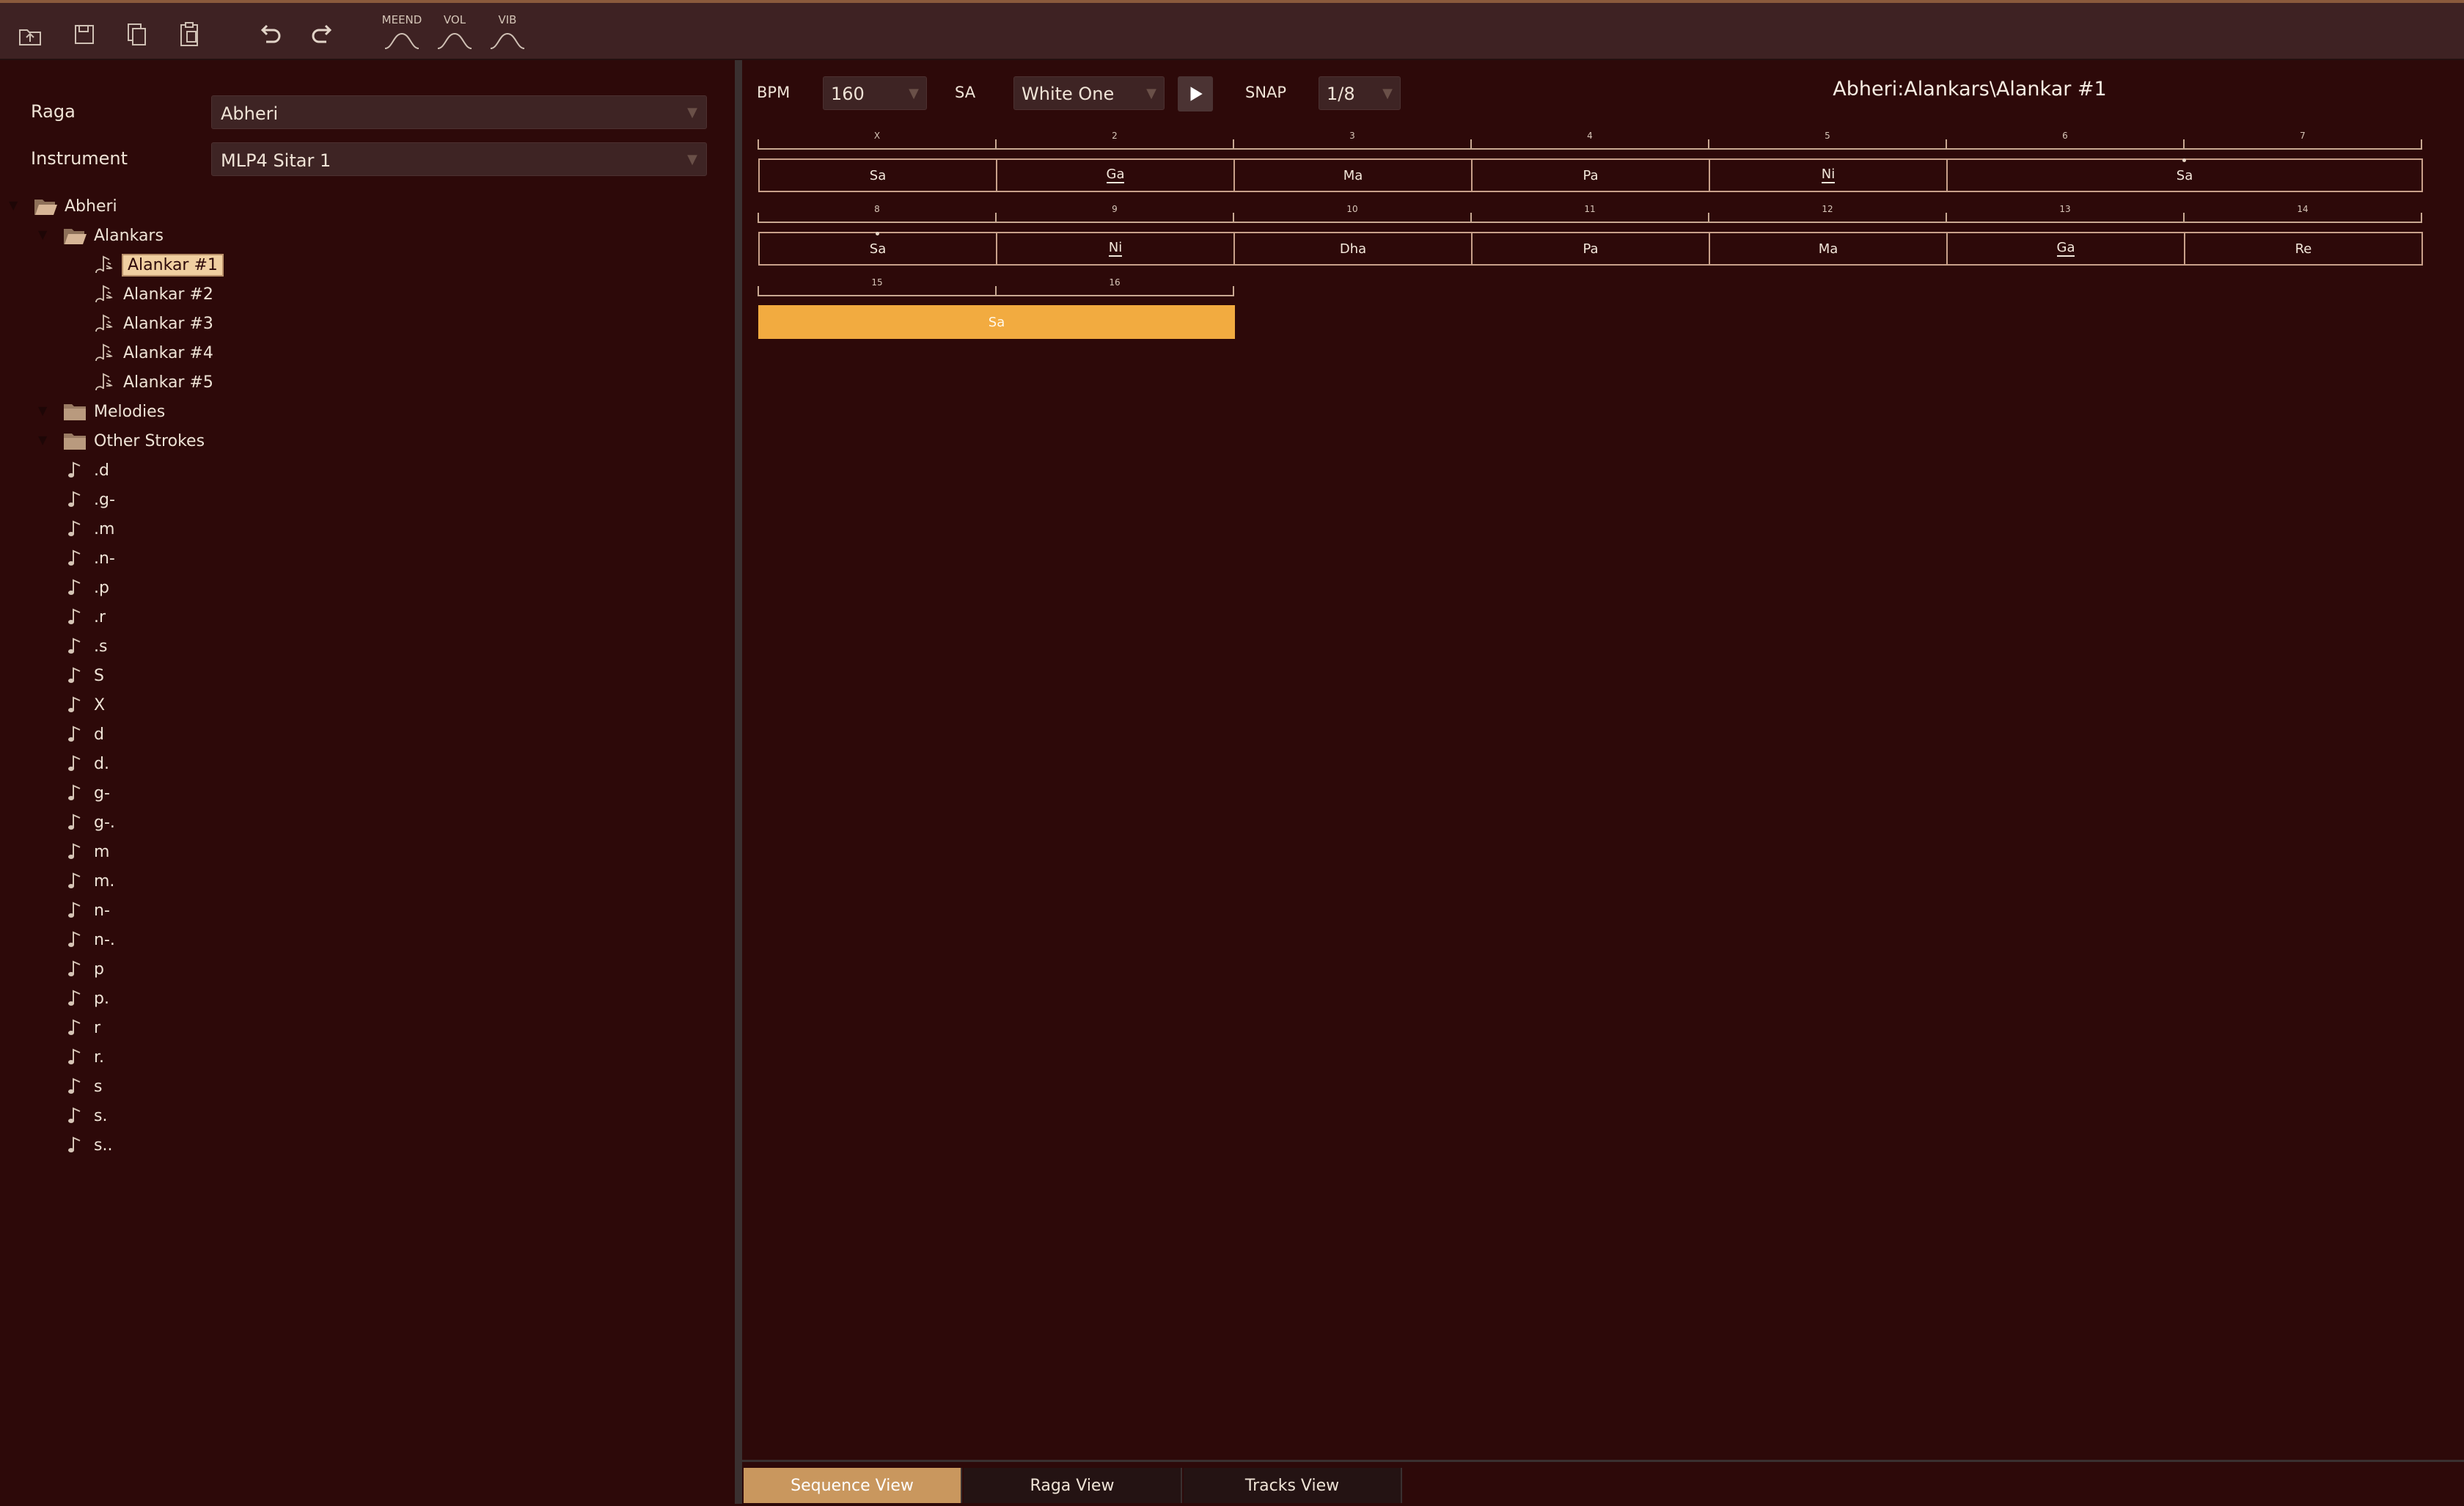  Describe the element at coordinates (270, 34) in the screenshot. I see `undo-icon` at that location.